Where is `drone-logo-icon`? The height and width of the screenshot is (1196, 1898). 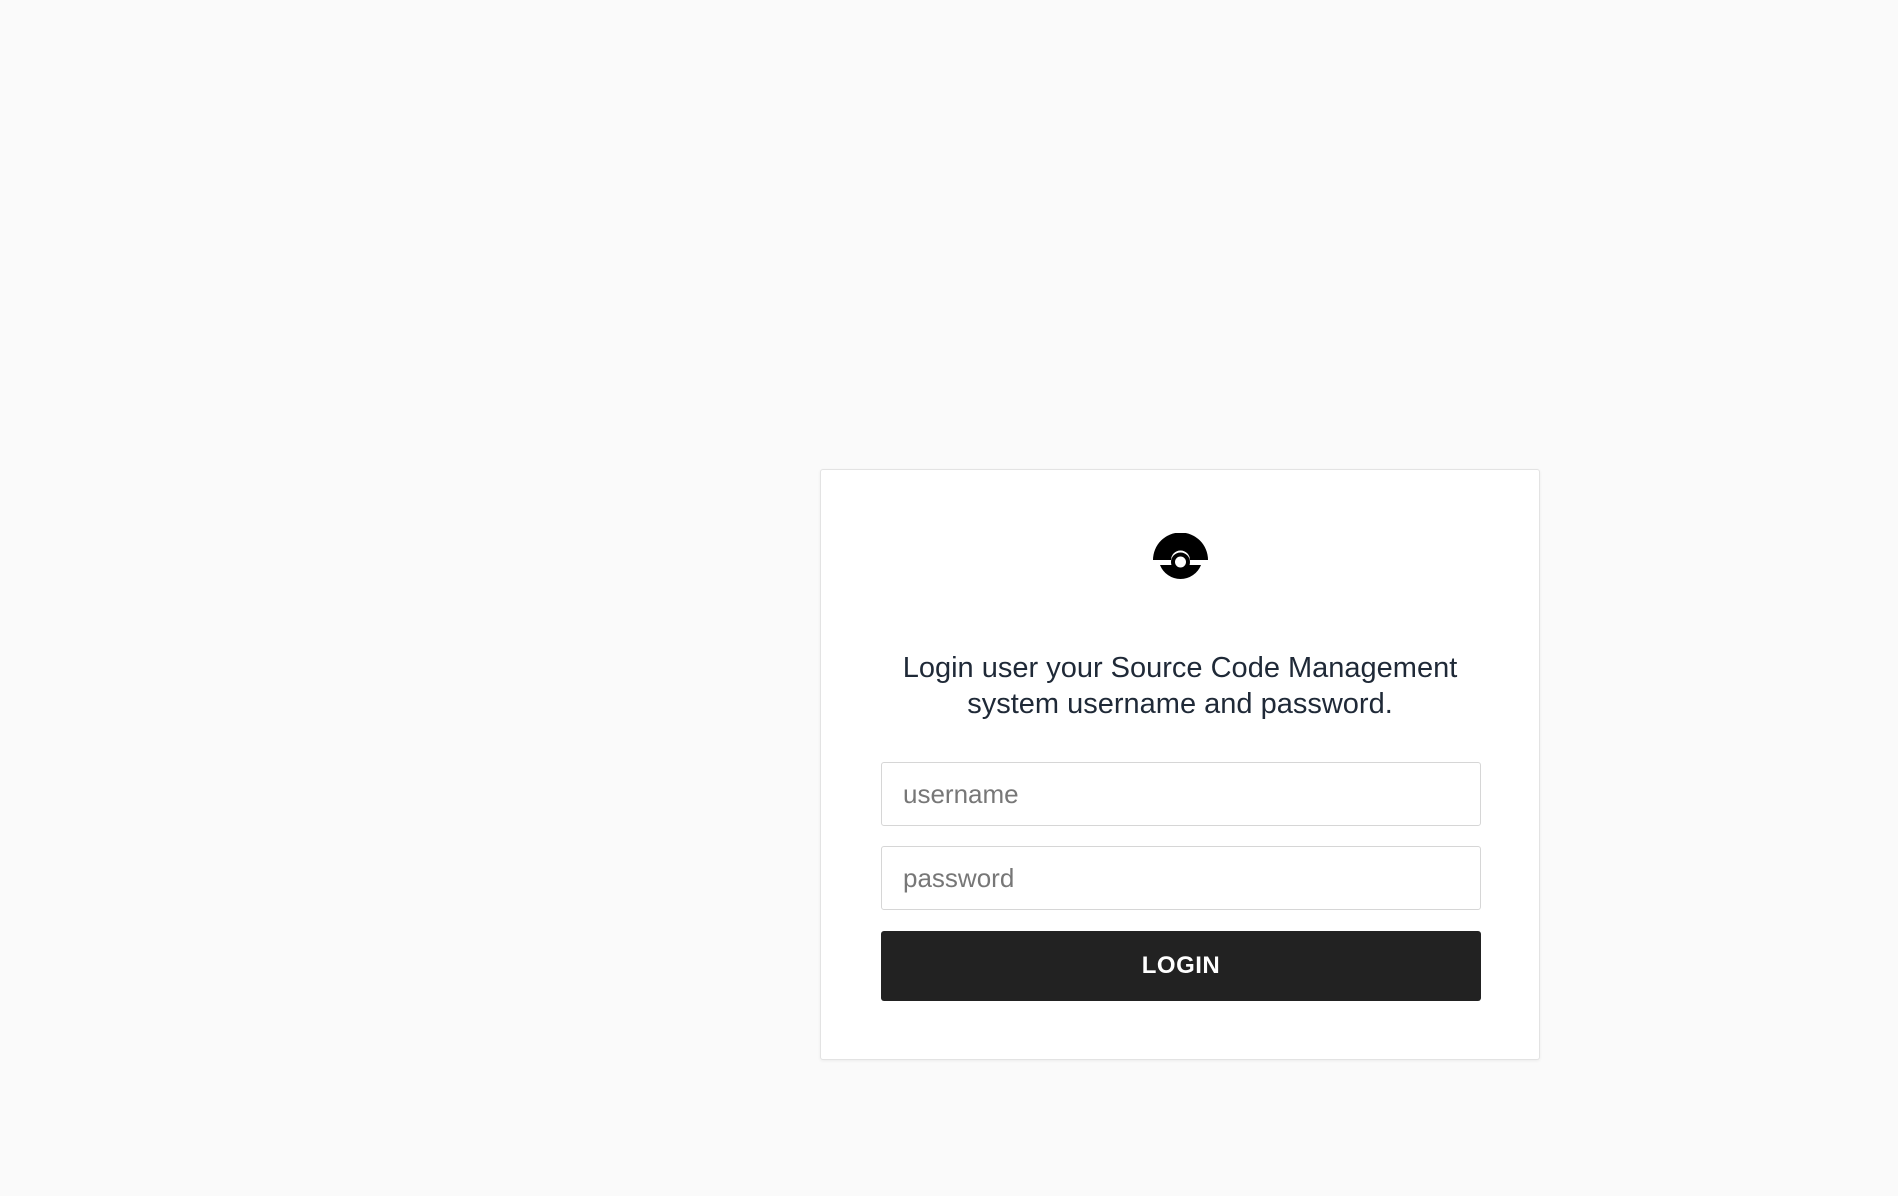 drone-logo-icon is located at coordinates (1180, 558).